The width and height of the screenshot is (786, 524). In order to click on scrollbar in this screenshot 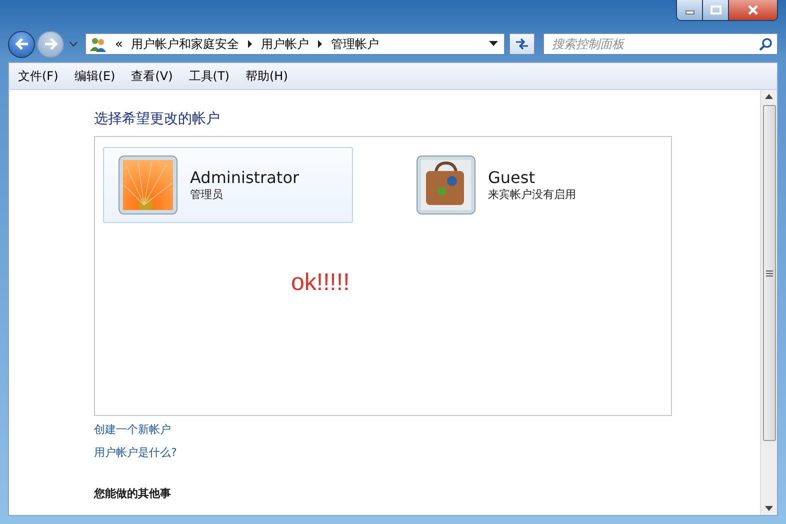, I will do `click(768, 302)`.